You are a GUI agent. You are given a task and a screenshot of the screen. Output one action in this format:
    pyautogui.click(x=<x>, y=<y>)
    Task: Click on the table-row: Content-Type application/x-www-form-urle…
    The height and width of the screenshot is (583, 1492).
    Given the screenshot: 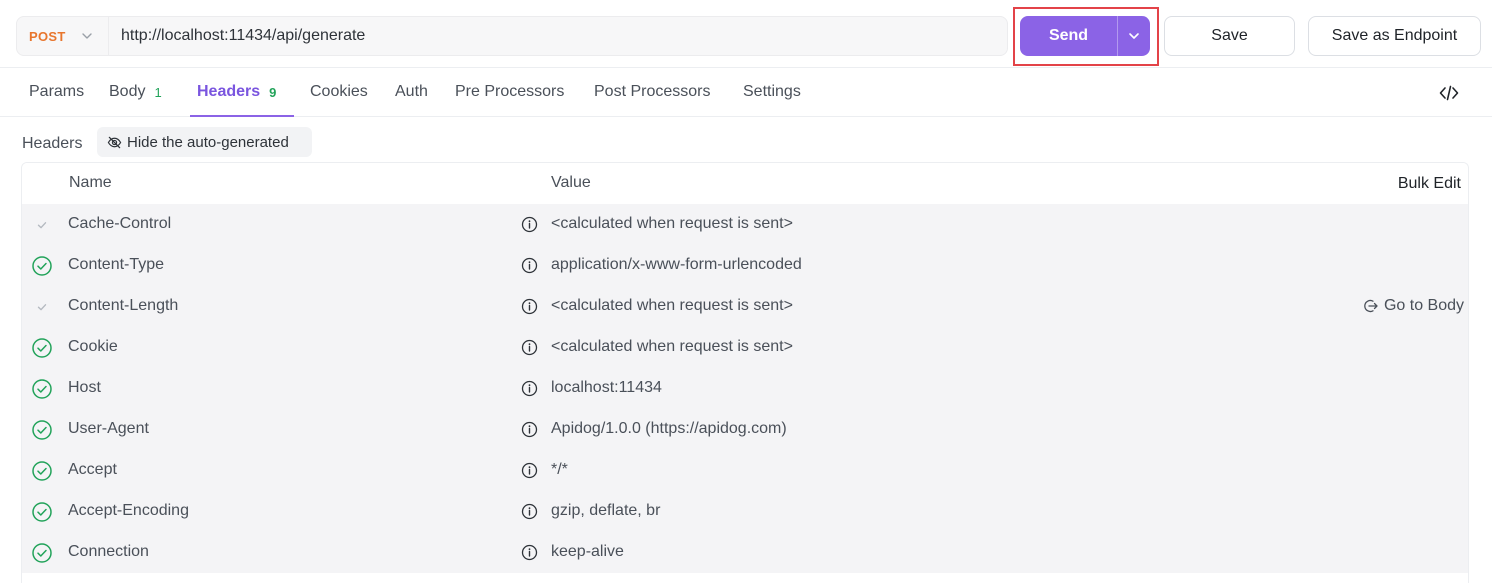 What is the action you would take?
    pyautogui.click(x=745, y=265)
    